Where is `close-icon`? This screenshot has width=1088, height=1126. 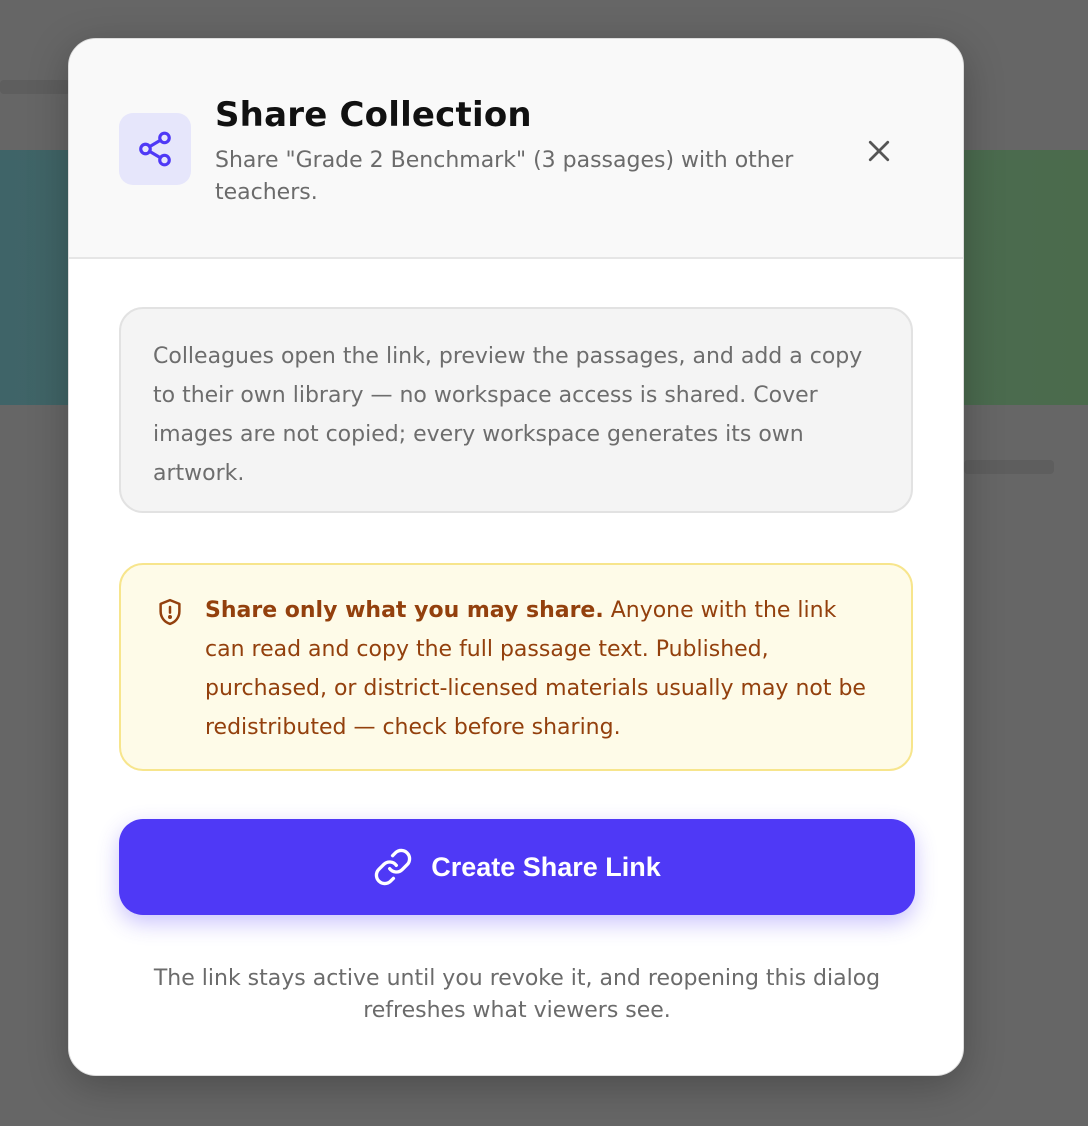 close-icon is located at coordinates (879, 151).